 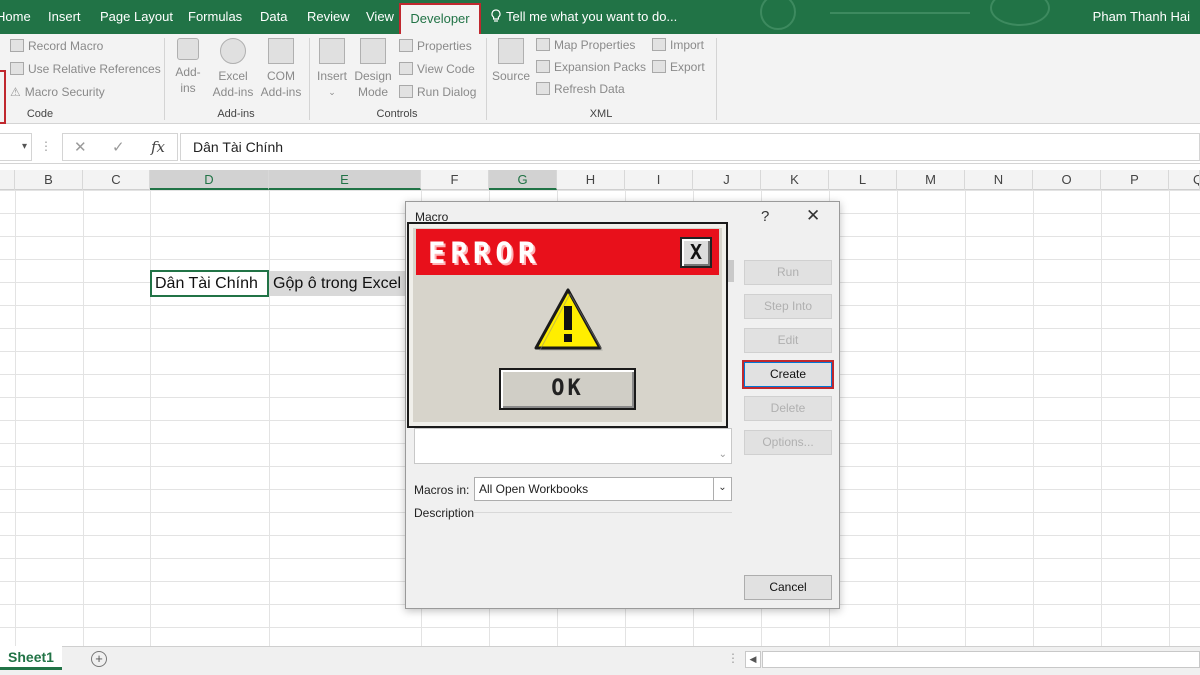 I want to click on import-label: Import, so click(x=687, y=45).